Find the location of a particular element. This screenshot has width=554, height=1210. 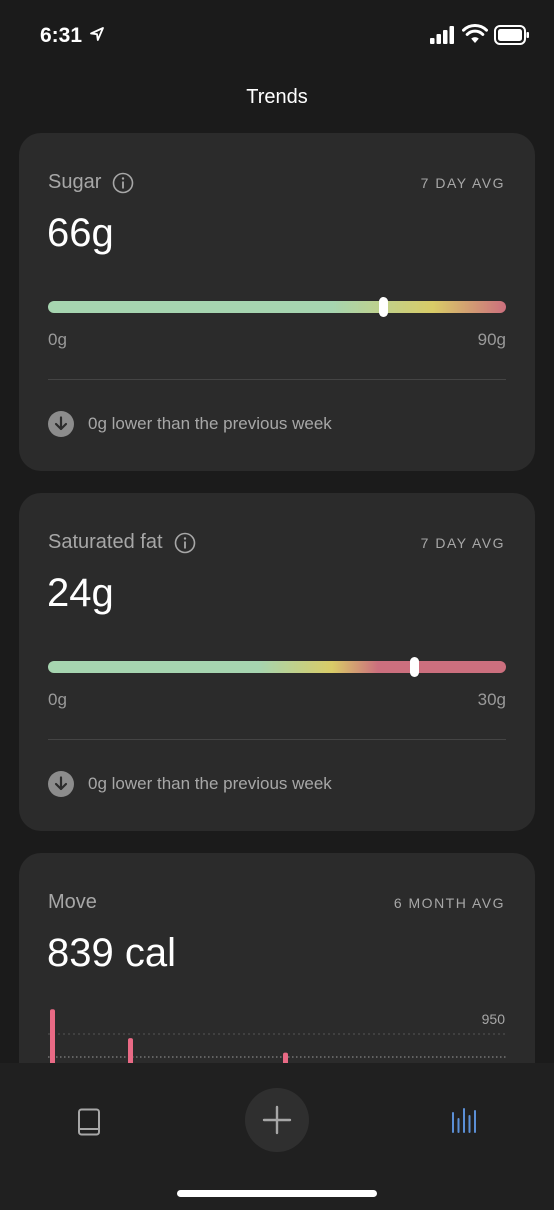

tab-bar is located at coordinates (277, 1136).